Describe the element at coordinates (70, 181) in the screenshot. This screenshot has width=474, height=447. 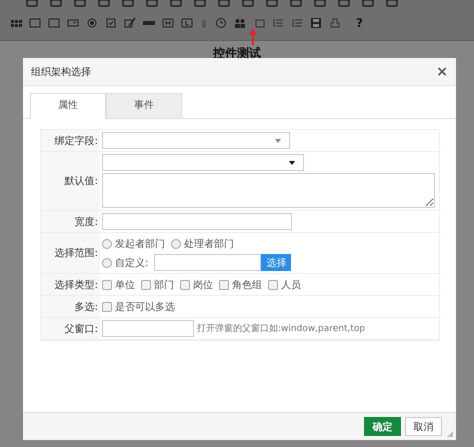
I see `field-label: 默认值:` at that location.